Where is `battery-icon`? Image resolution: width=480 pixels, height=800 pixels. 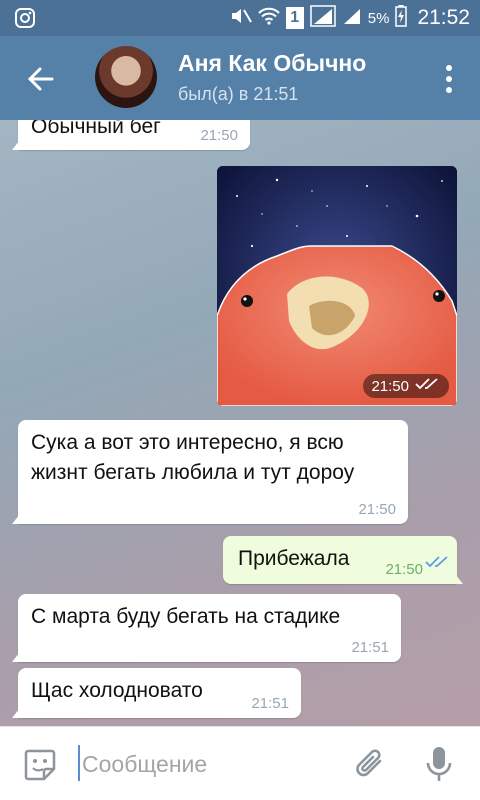 battery-icon is located at coordinates (401, 18).